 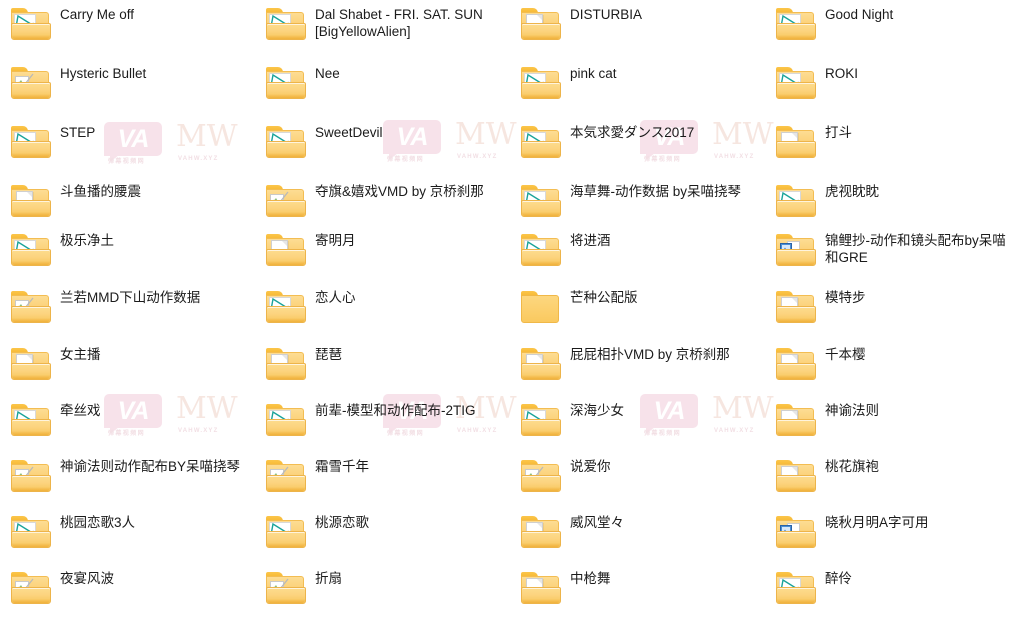 What do you see at coordinates (133, 372) in the screenshot?
I see `folder-item: 女主播` at bounding box center [133, 372].